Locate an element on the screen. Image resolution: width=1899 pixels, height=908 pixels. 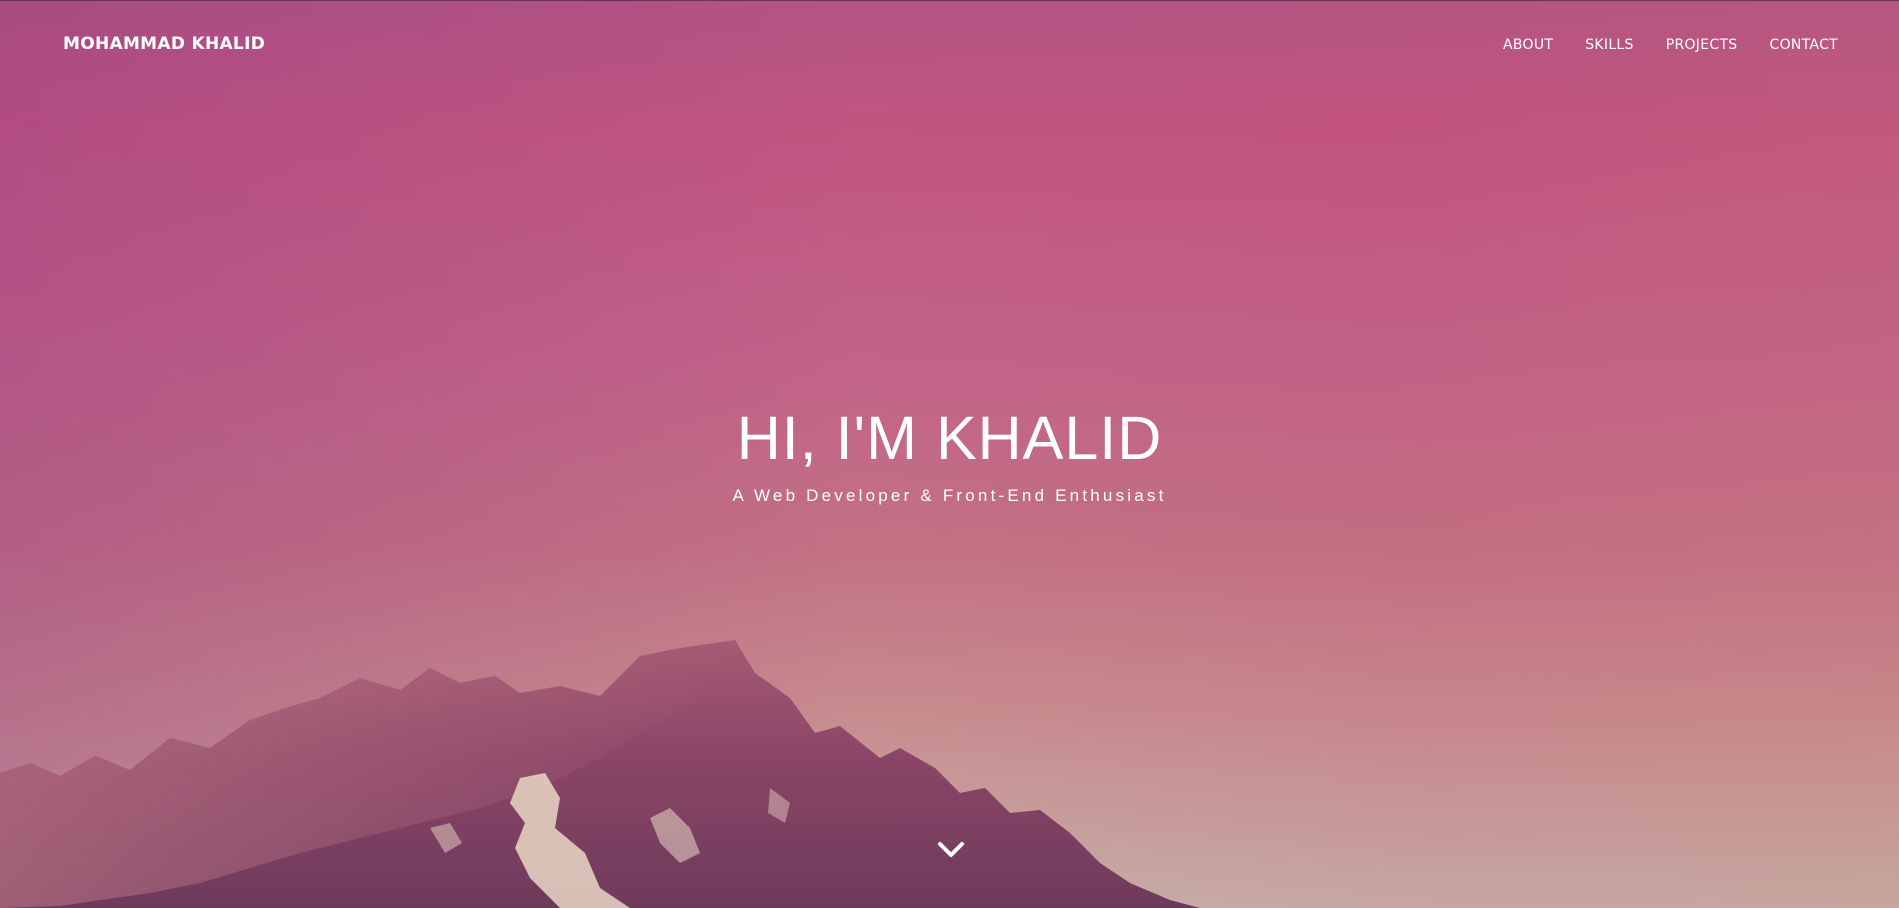
nav-link-skills: SKILLS is located at coordinates (1609, 45).